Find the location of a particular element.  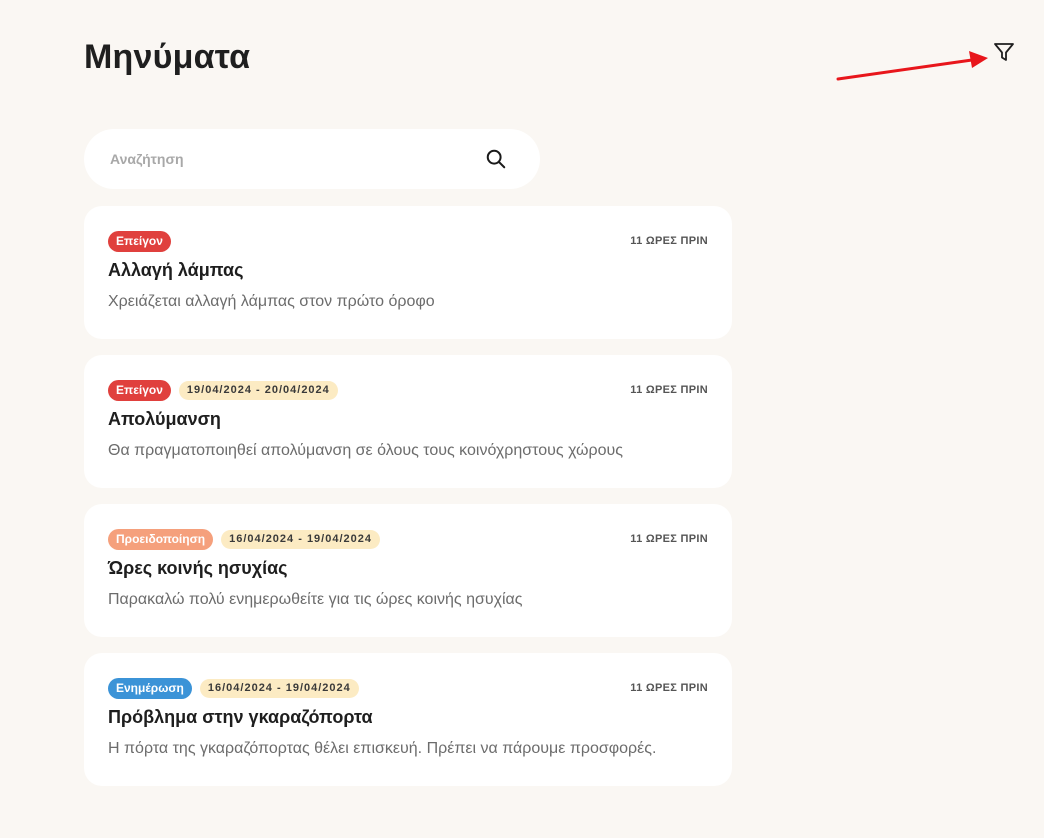

priority-badge: Προειδοποίηση is located at coordinates (161, 539).